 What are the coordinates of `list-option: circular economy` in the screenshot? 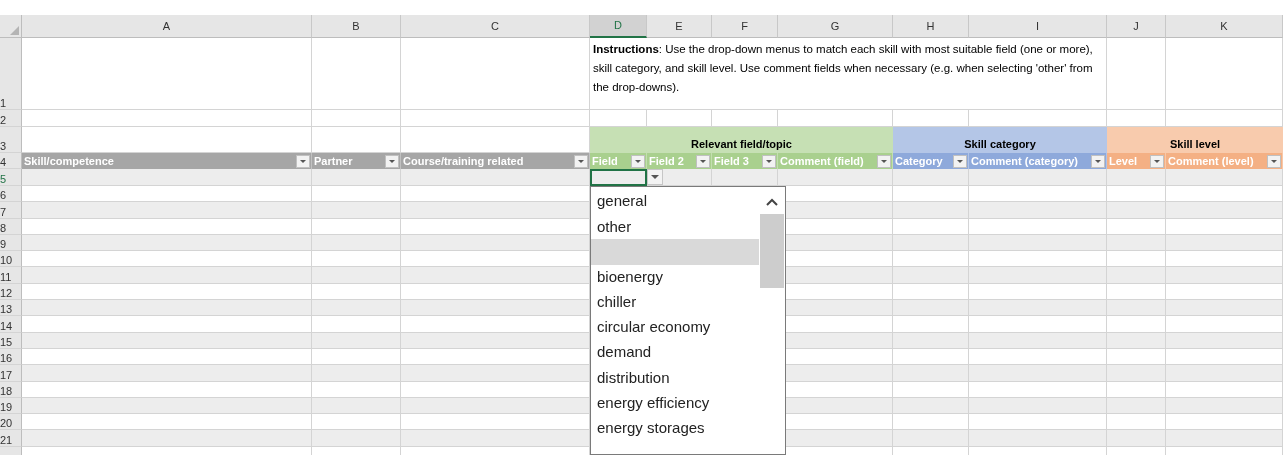 It's located at (675, 327).